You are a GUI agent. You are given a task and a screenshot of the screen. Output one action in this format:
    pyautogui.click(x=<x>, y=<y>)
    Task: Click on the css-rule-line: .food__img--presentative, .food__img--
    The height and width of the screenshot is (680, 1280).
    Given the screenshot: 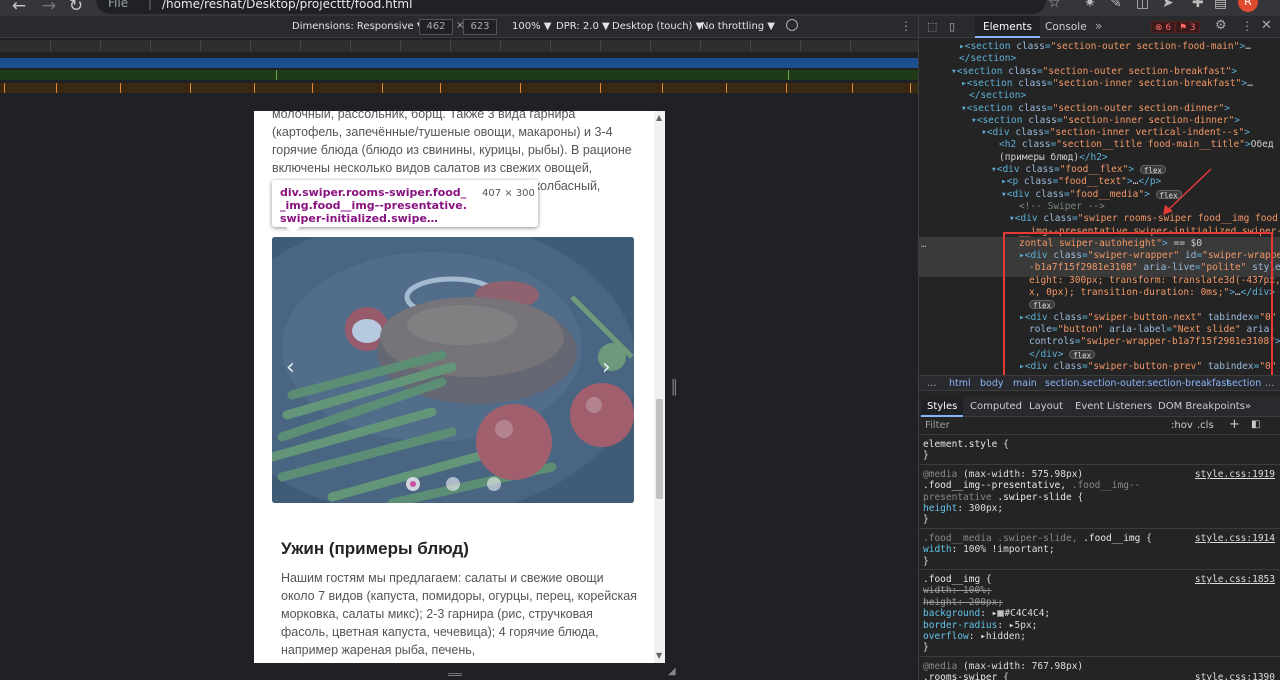 What is the action you would take?
    pyautogui.click(x=1031, y=485)
    